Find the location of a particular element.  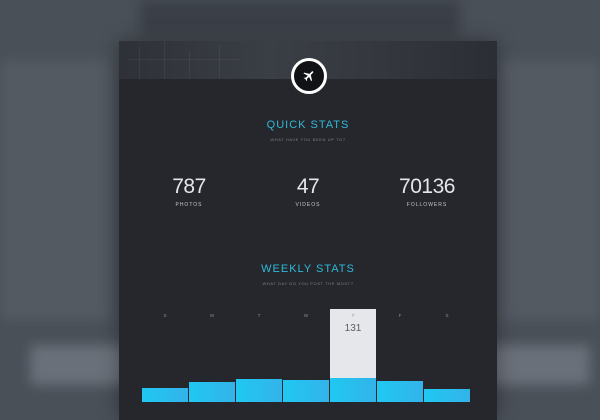

day-label: M is located at coordinates (212, 315).